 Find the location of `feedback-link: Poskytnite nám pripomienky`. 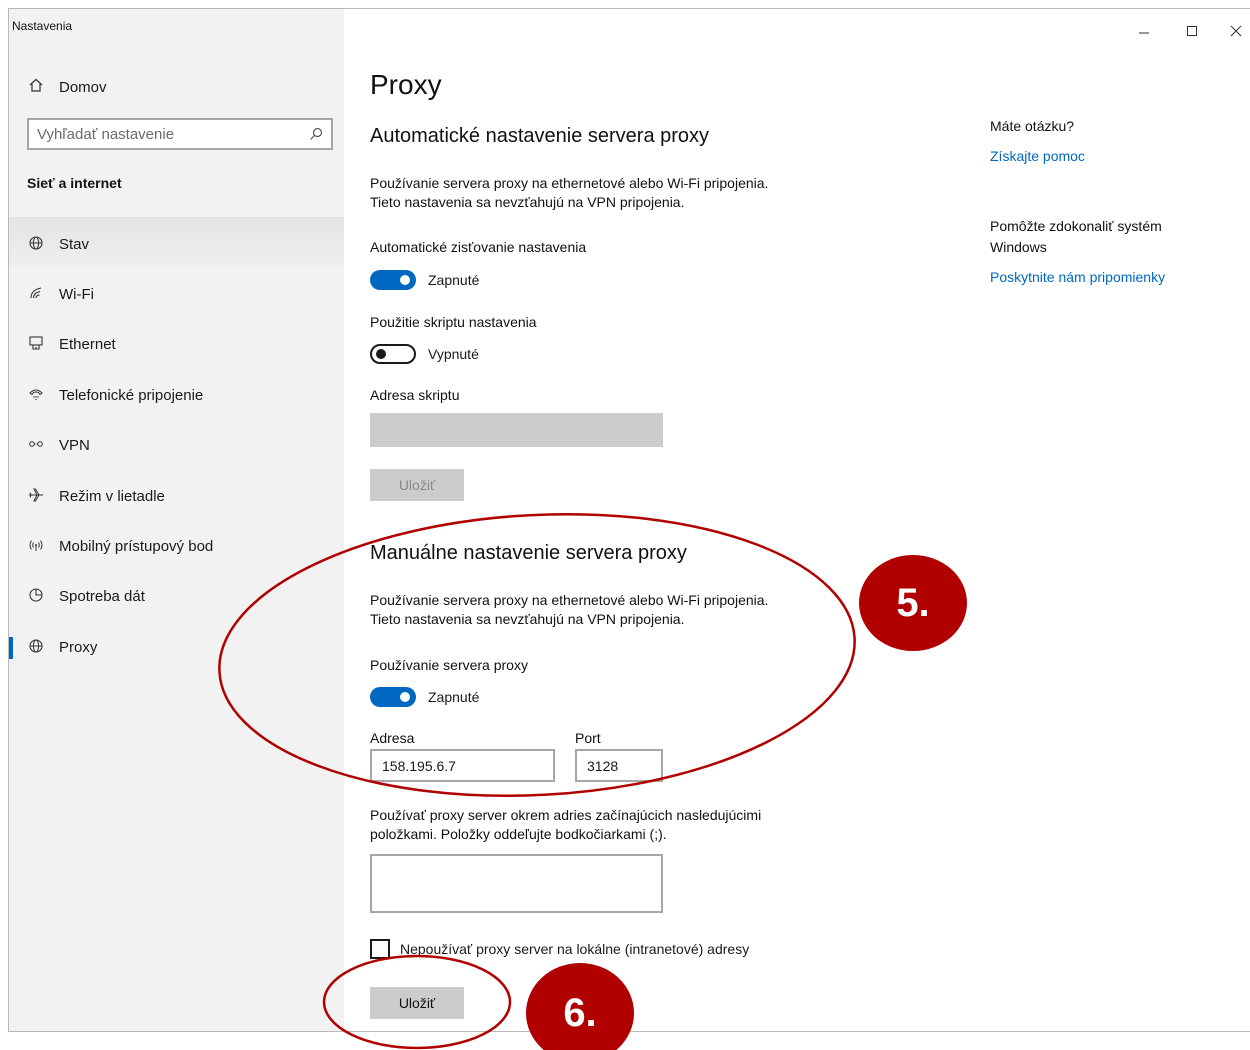

feedback-link: Poskytnite nám pripomienky is located at coordinates (1077, 277).